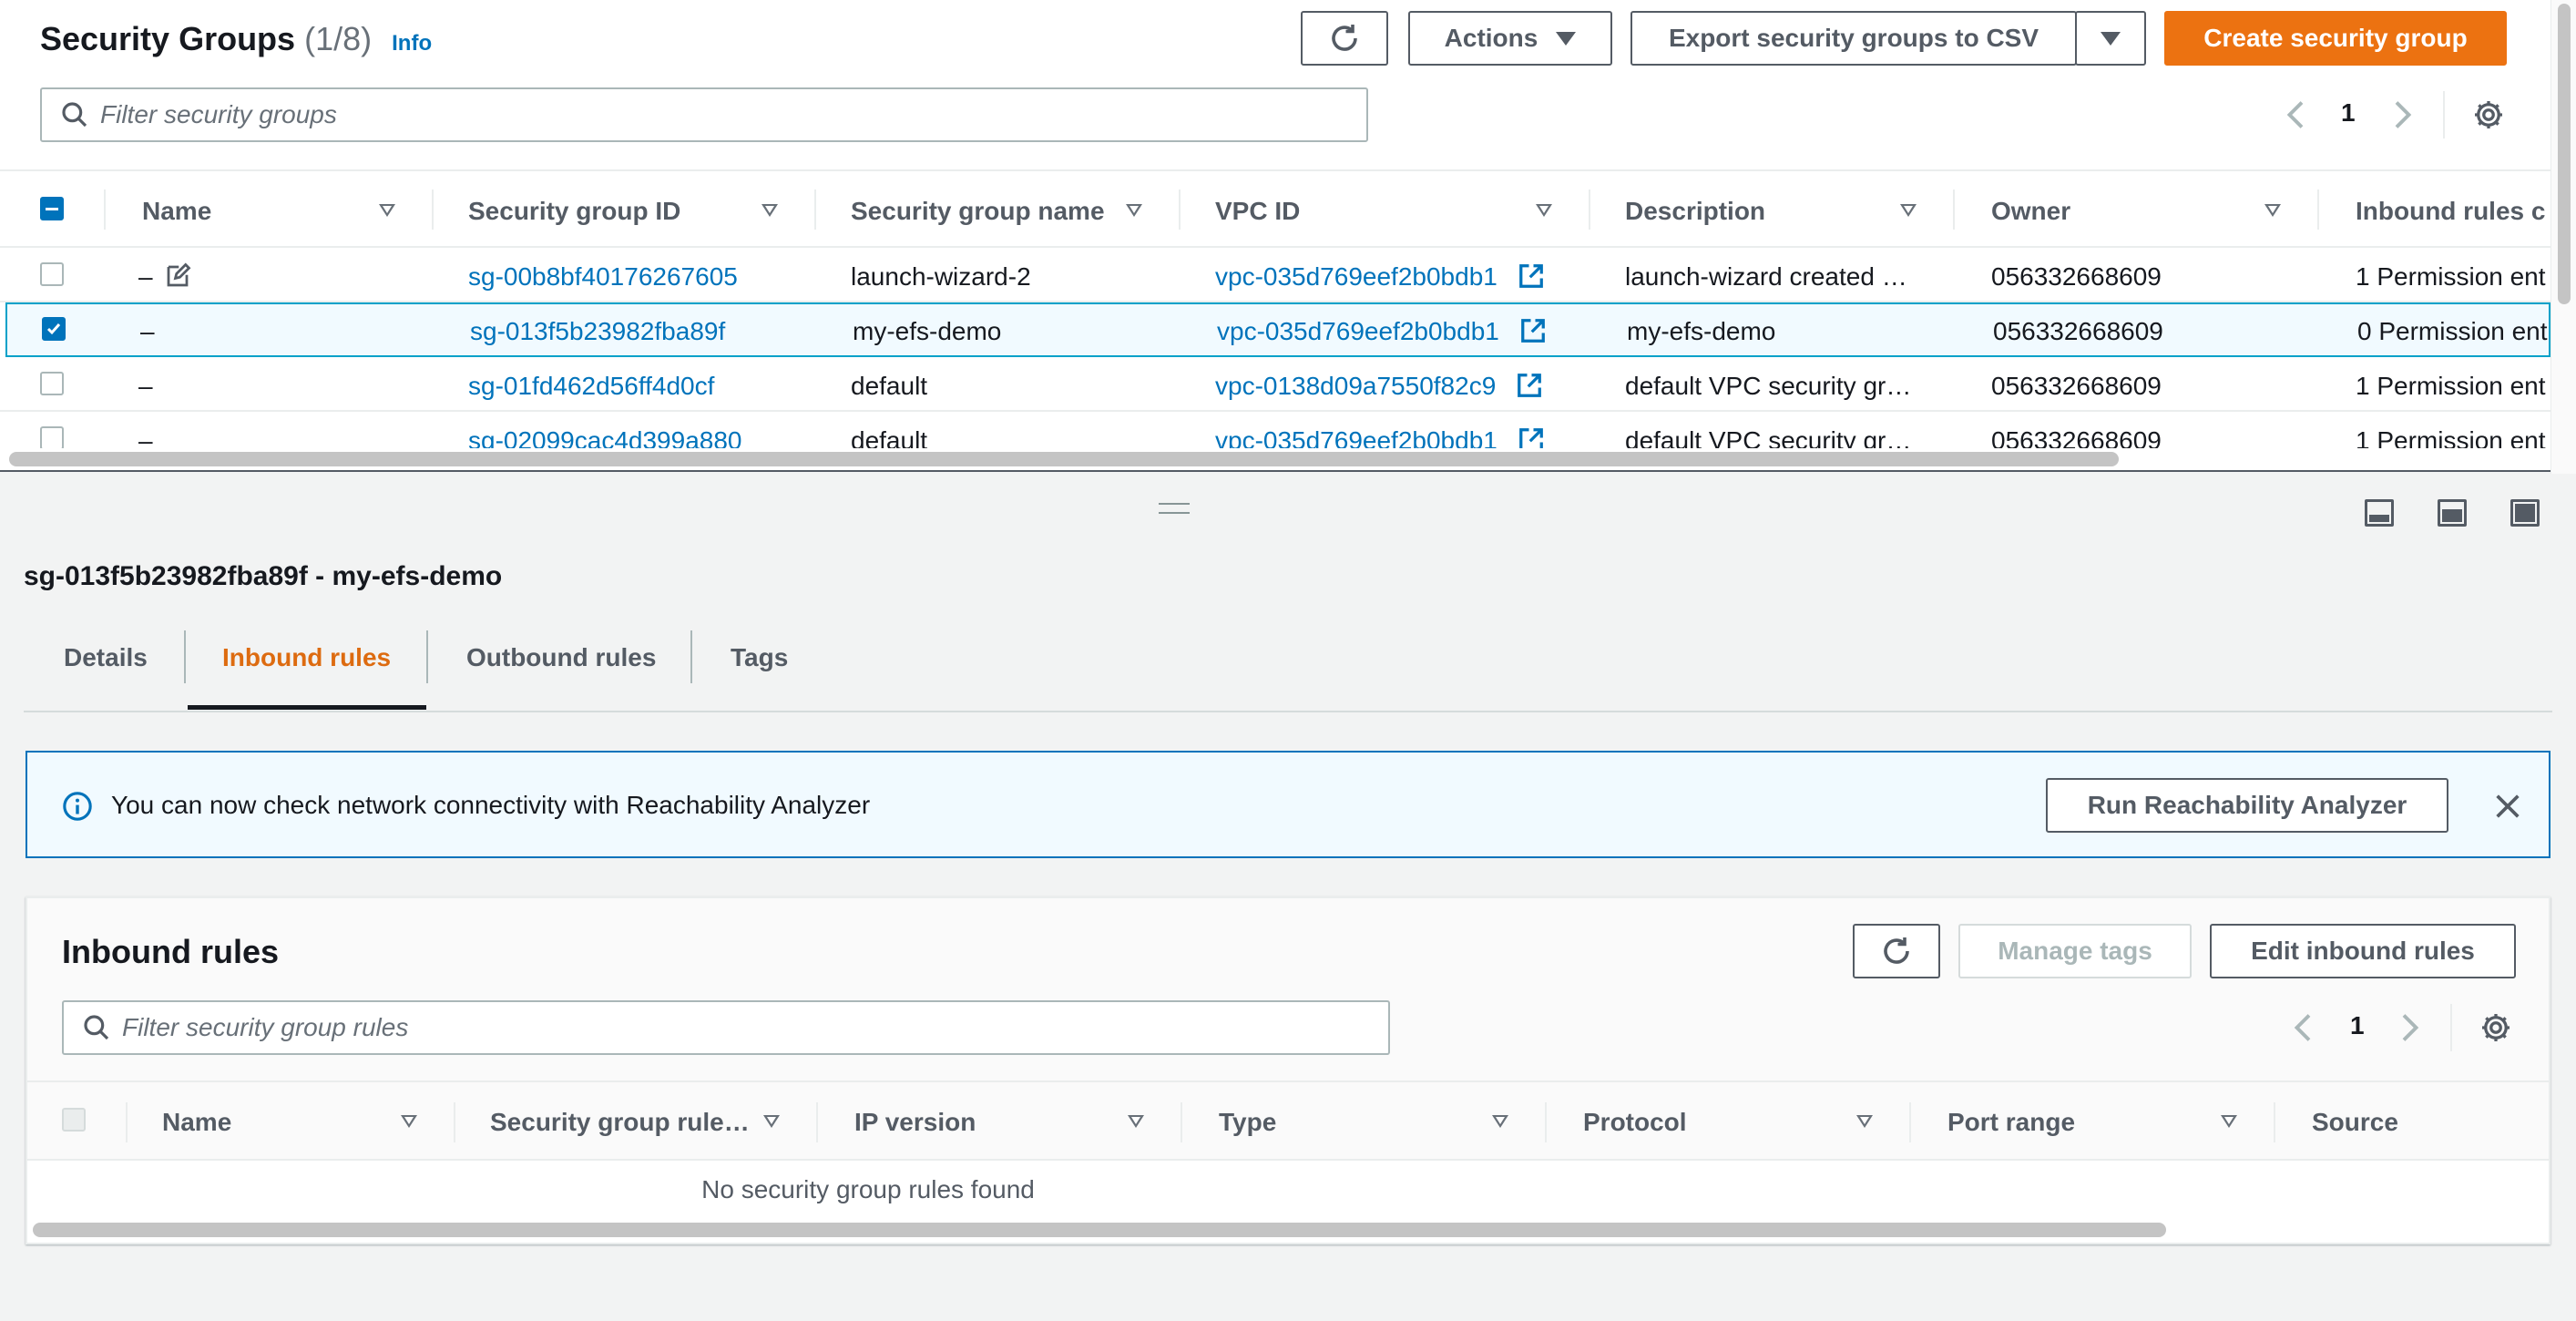 The width and height of the screenshot is (2576, 1321). What do you see at coordinates (1247, 1122) in the screenshot?
I see `column-header-type: Type` at bounding box center [1247, 1122].